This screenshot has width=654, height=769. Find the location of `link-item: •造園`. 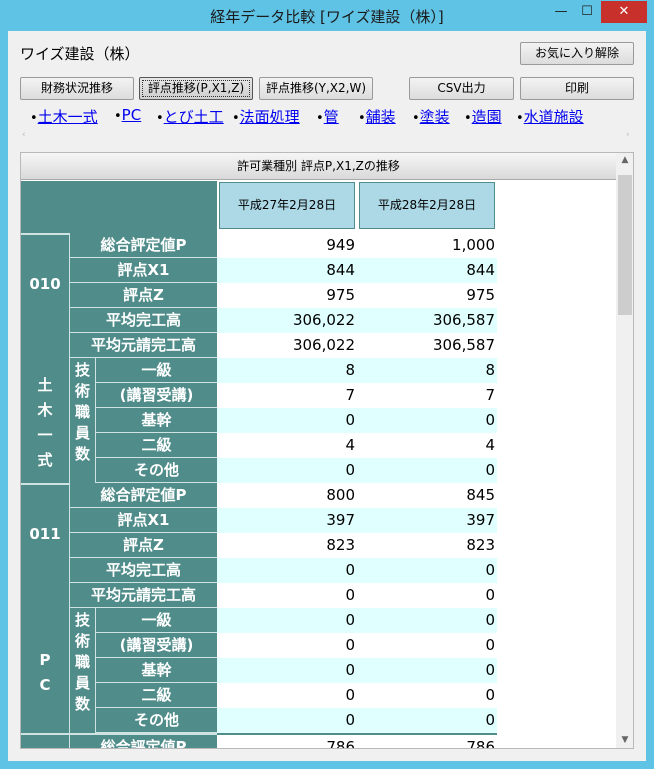

link-item: •造園 is located at coordinates (483, 116).